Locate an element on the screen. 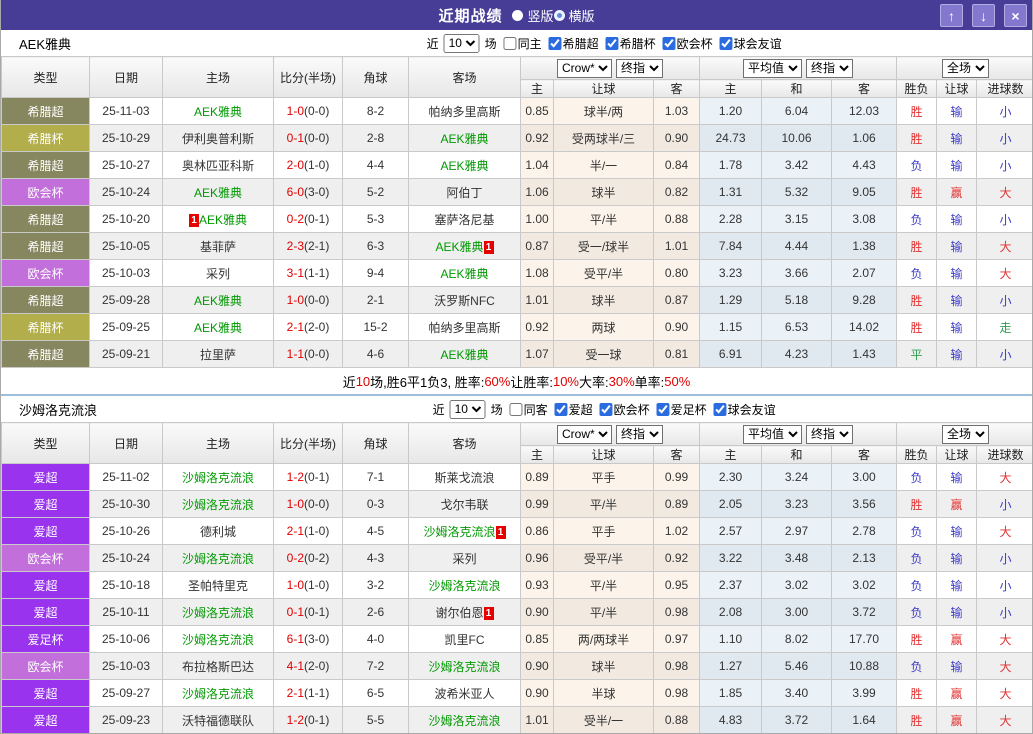 This screenshot has width=1033, height=734. score-cell: 0-1(0-0) is located at coordinates (308, 138).